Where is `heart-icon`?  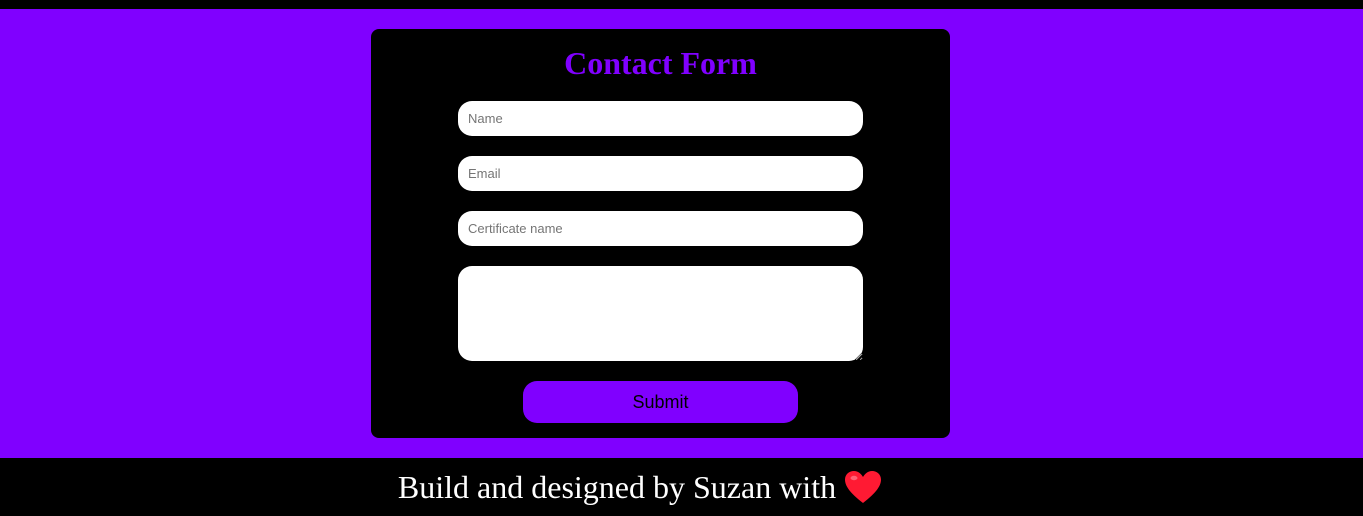
heart-icon is located at coordinates (863, 491).